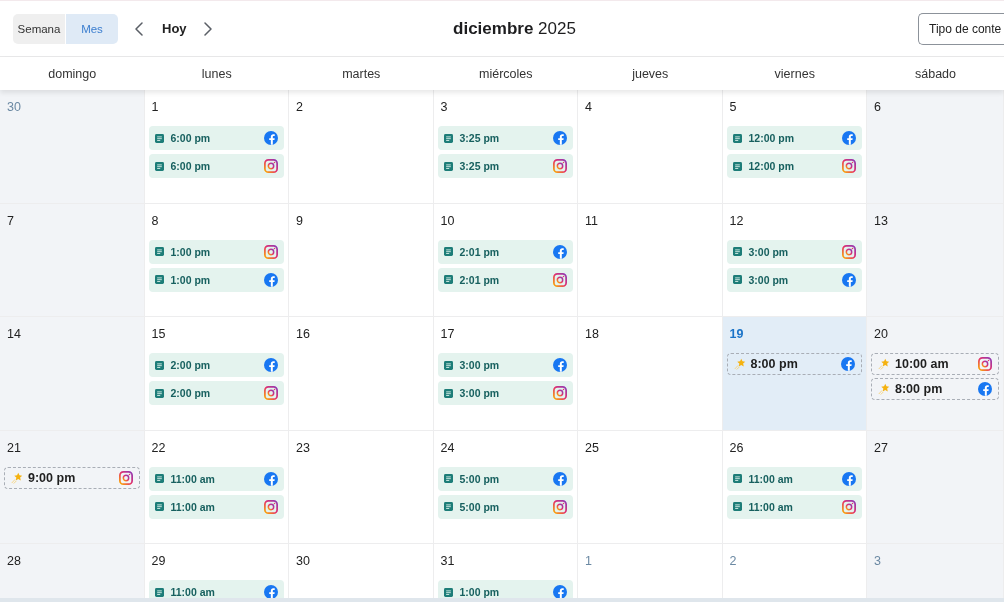 This screenshot has width=1004, height=602. I want to click on day-number: 17, so click(447, 334).